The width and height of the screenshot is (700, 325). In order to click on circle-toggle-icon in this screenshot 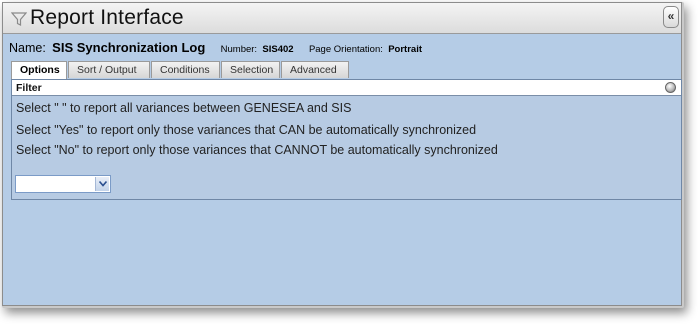, I will do `click(670, 87)`.